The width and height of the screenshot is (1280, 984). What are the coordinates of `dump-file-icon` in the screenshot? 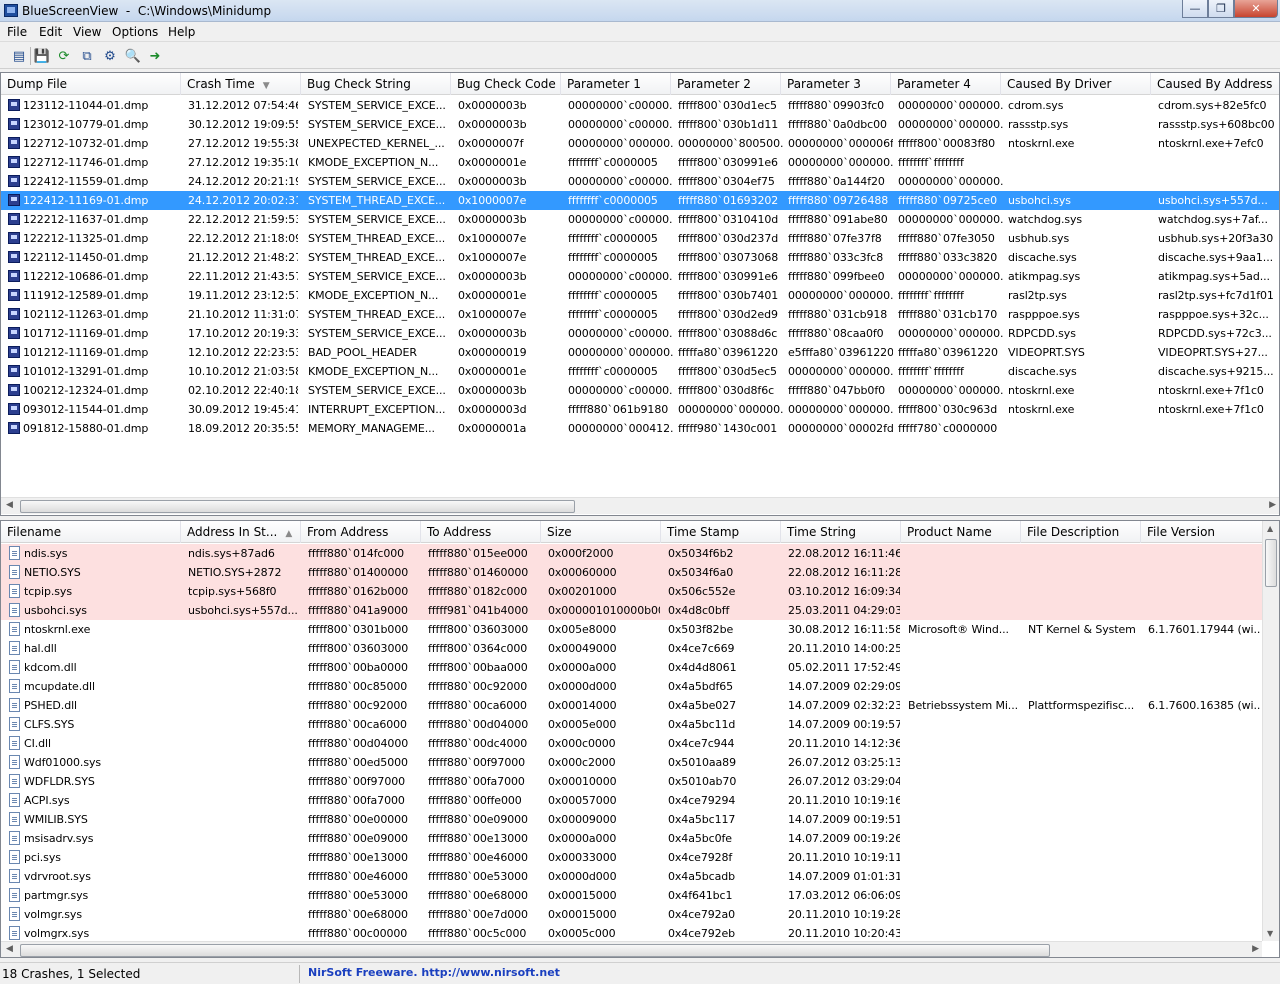 It's located at (14, 200).